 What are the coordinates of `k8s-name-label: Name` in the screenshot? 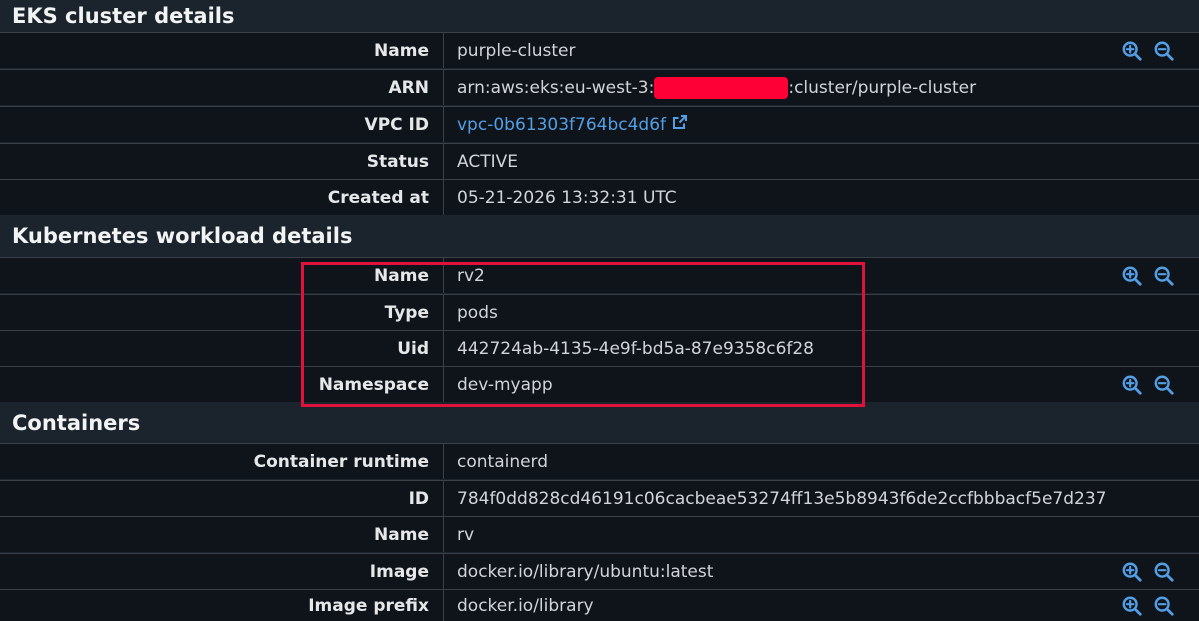 It's located at (401, 275).